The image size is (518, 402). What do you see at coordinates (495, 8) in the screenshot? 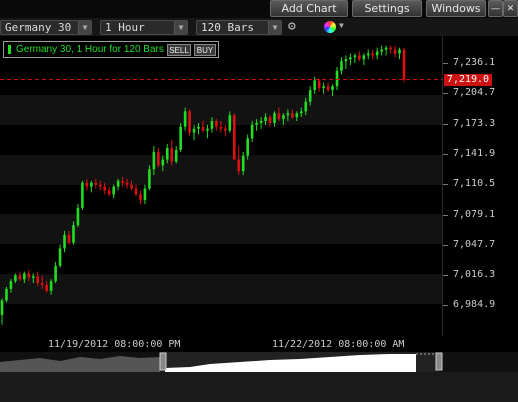
I see `minimize-icon: —` at bounding box center [495, 8].